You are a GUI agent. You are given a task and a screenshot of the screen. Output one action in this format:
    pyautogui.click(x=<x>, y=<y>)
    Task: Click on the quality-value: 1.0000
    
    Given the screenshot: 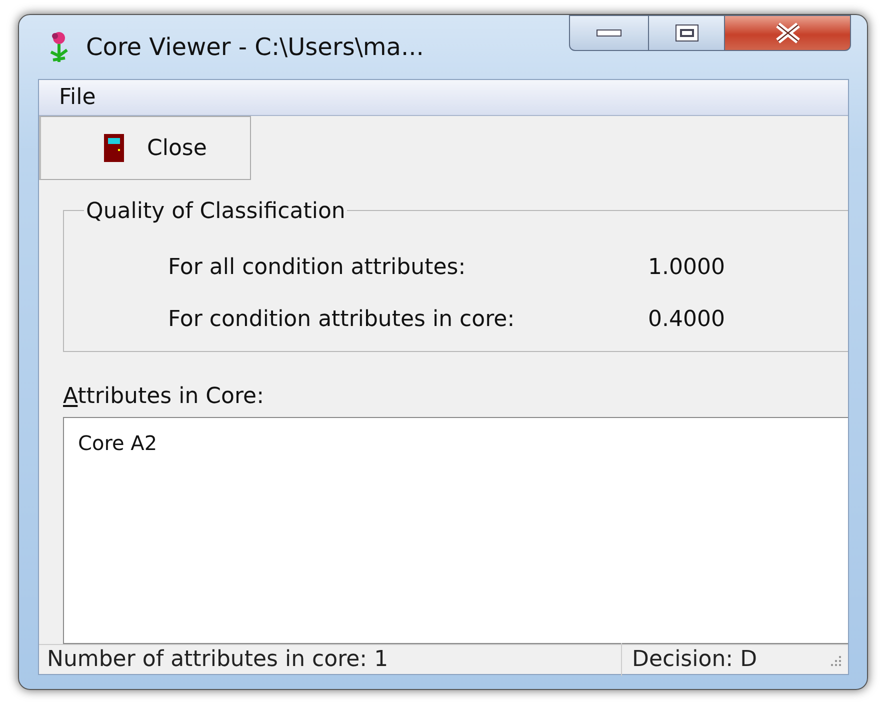 What is the action you would take?
    pyautogui.click(x=686, y=268)
    